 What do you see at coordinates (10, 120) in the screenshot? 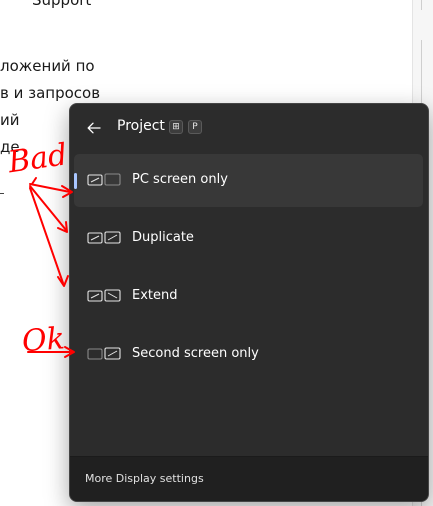
I see `doc-line-4: ий` at bounding box center [10, 120].